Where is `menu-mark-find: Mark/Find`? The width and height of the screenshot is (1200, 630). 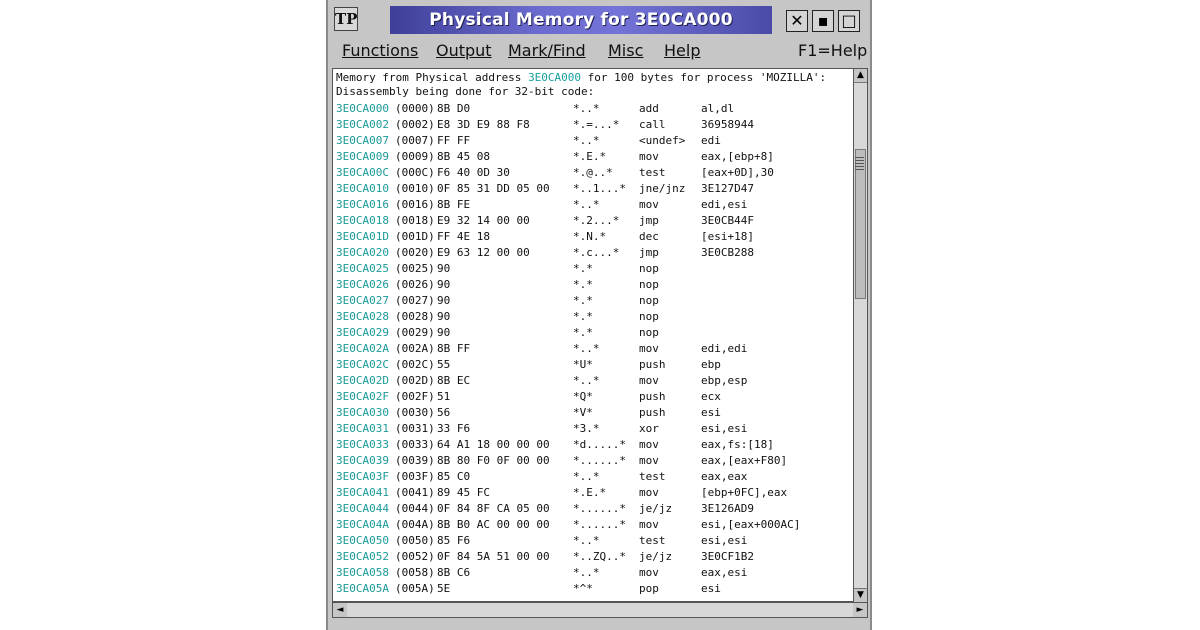 menu-mark-find: Mark/Find is located at coordinates (547, 50).